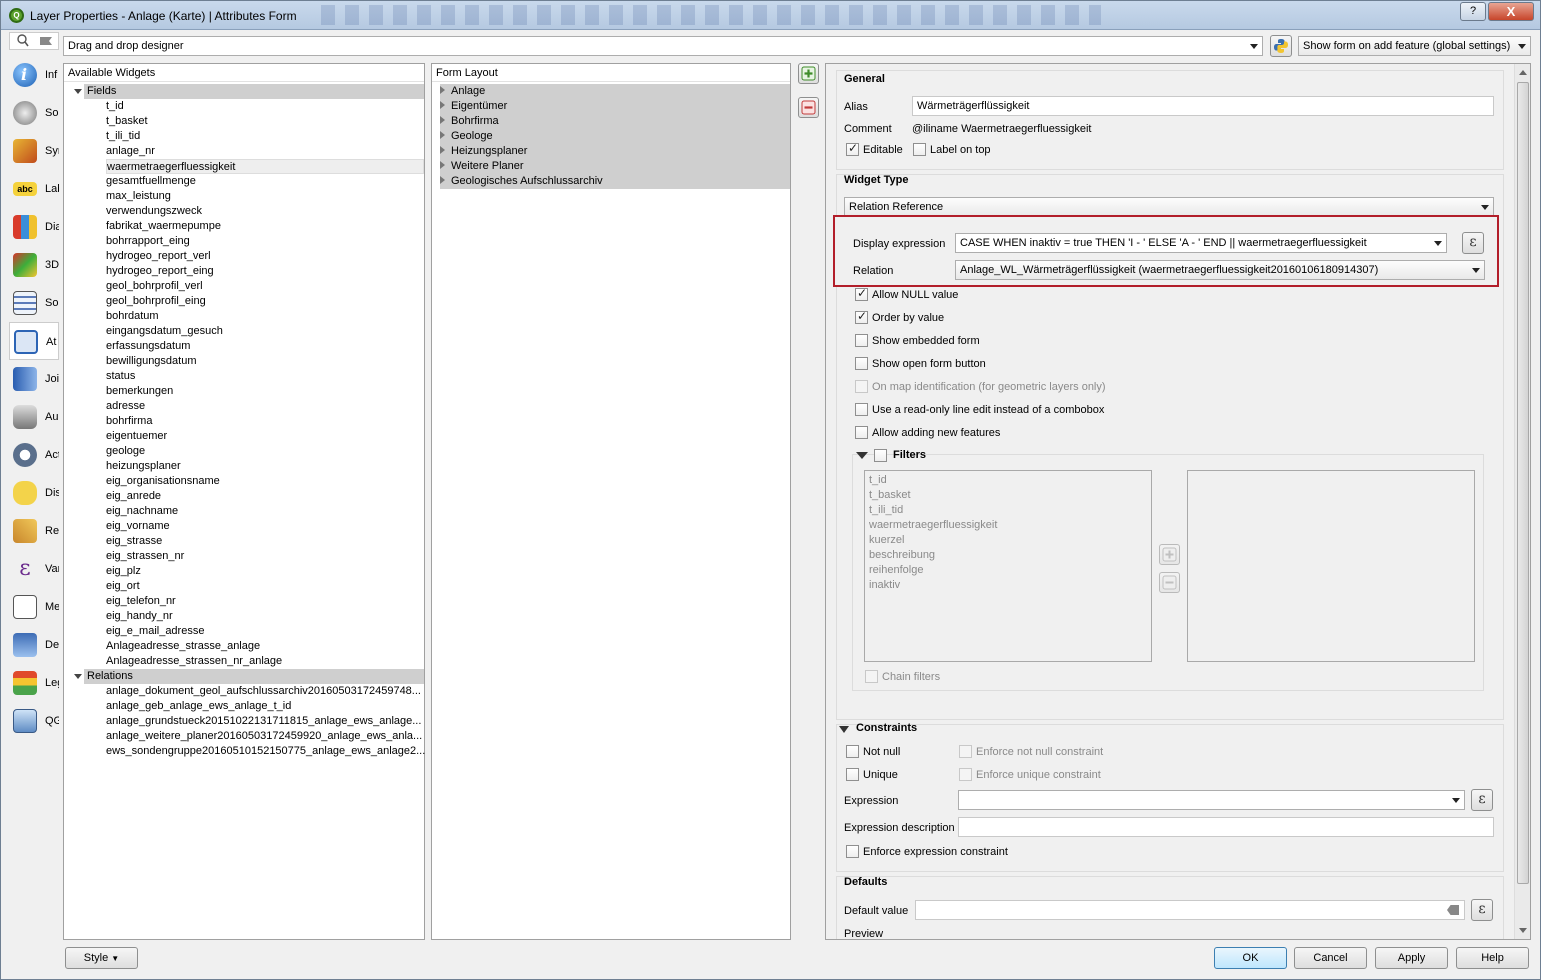  What do you see at coordinates (265, 511) in the screenshot?
I see `field-item: eig_nachname` at bounding box center [265, 511].